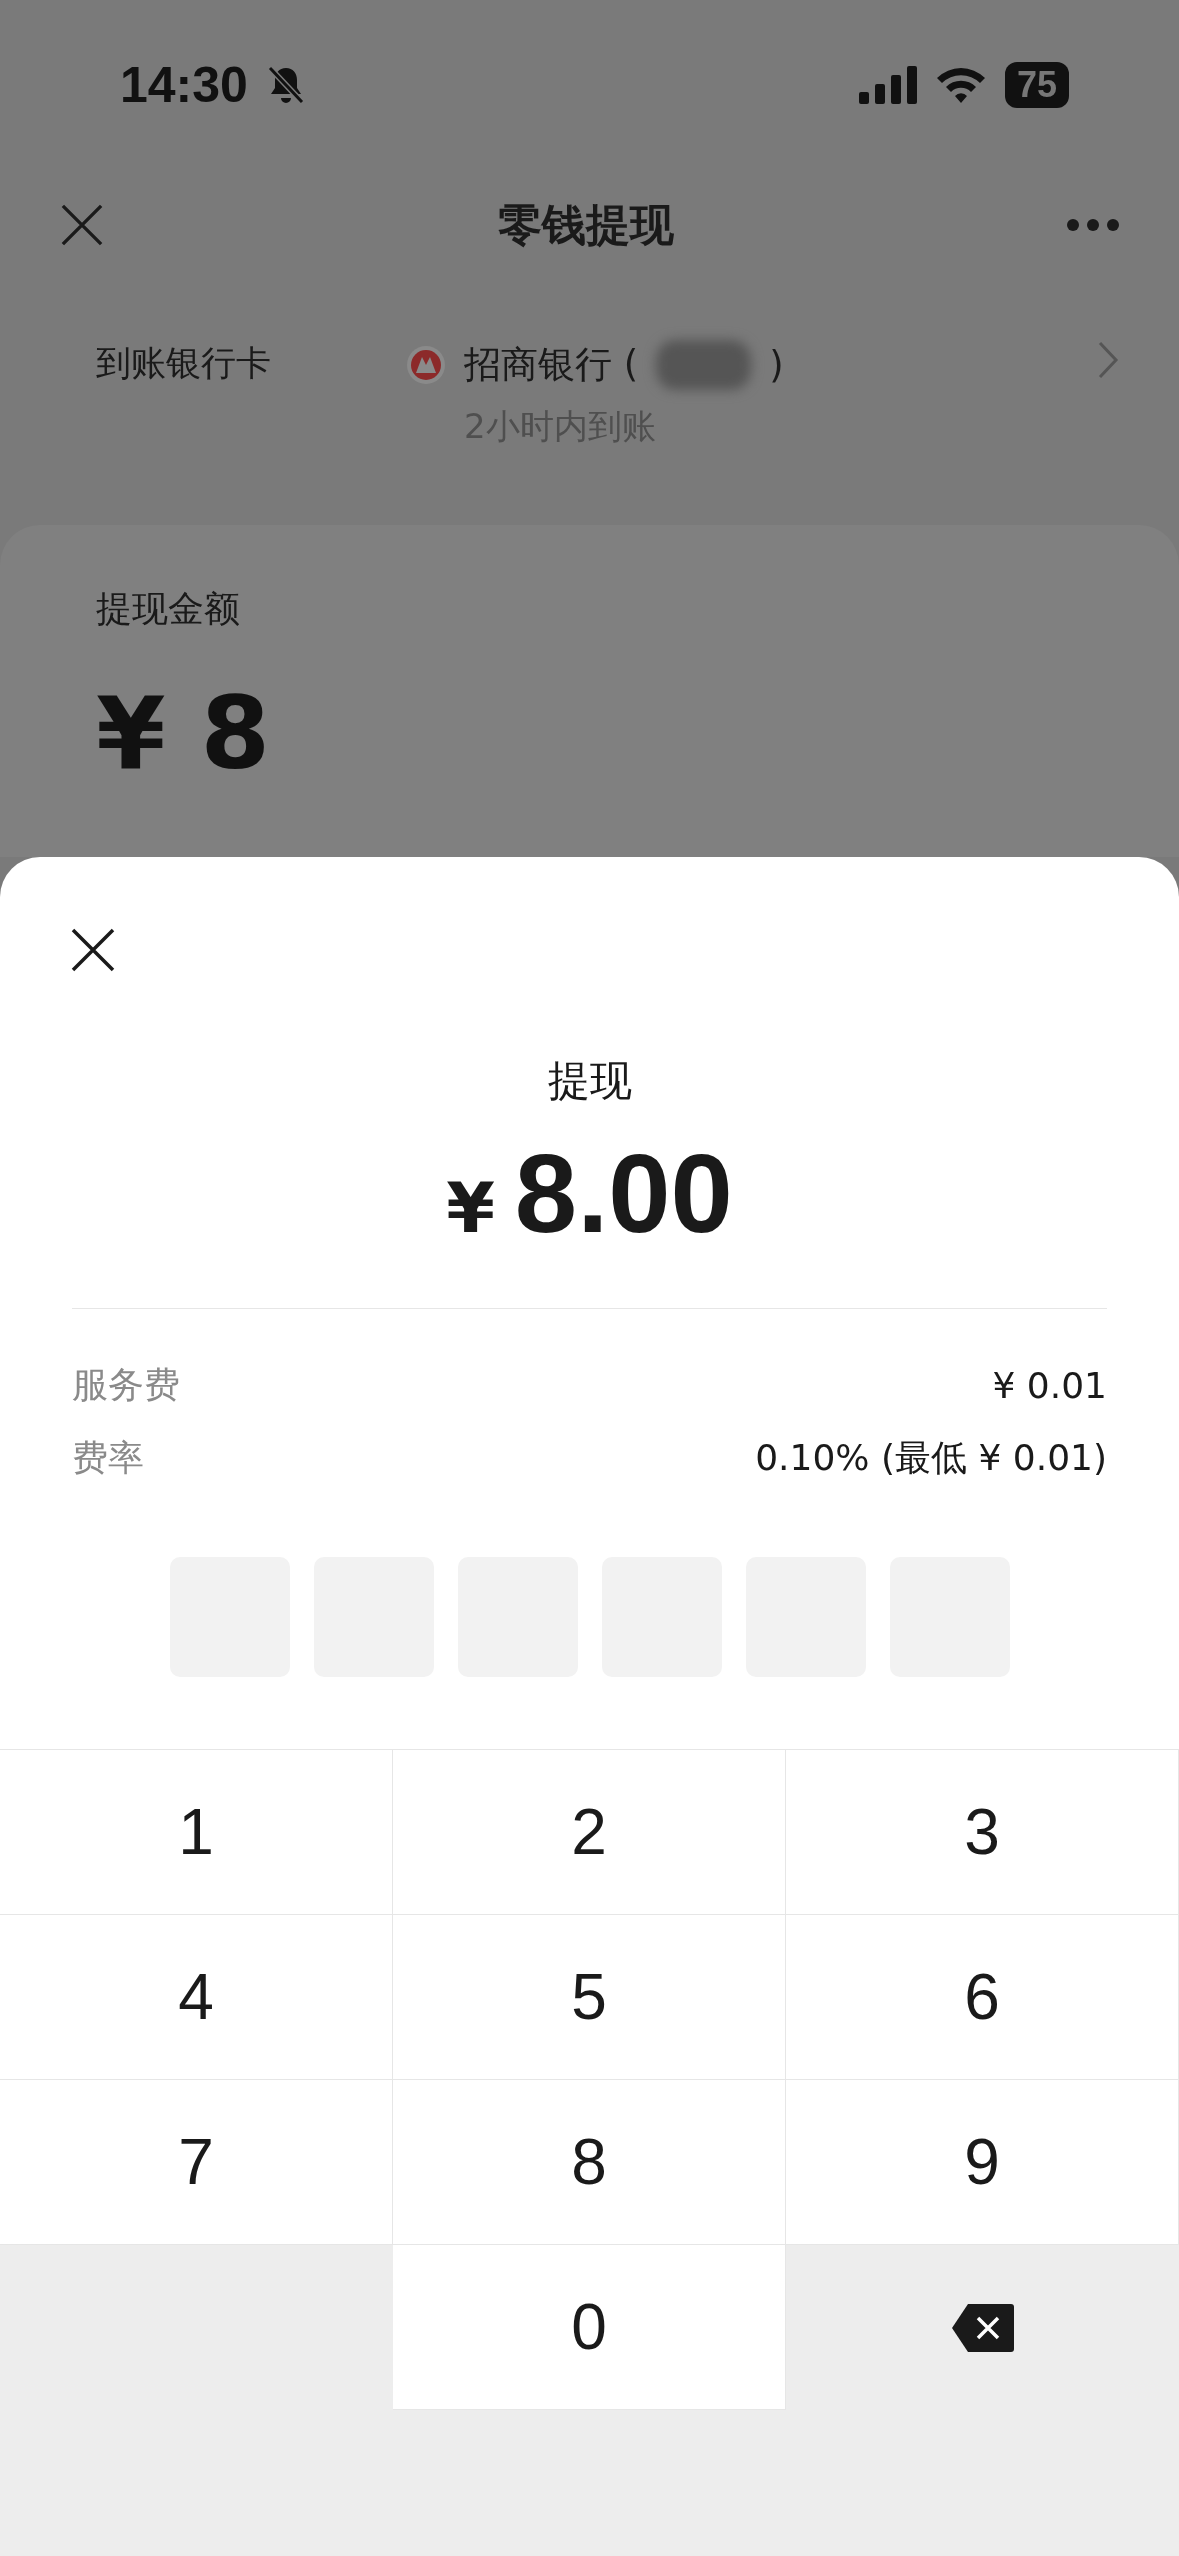 The image size is (1179, 2556). What do you see at coordinates (184, 85) in the screenshot?
I see `status-time: 14:30` at bounding box center [184, 85].